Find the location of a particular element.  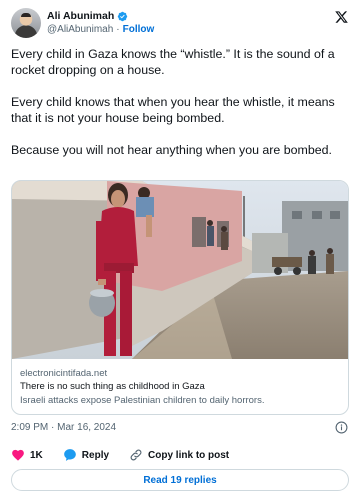

reply-button: Reply is located at coordinates (86, 455).